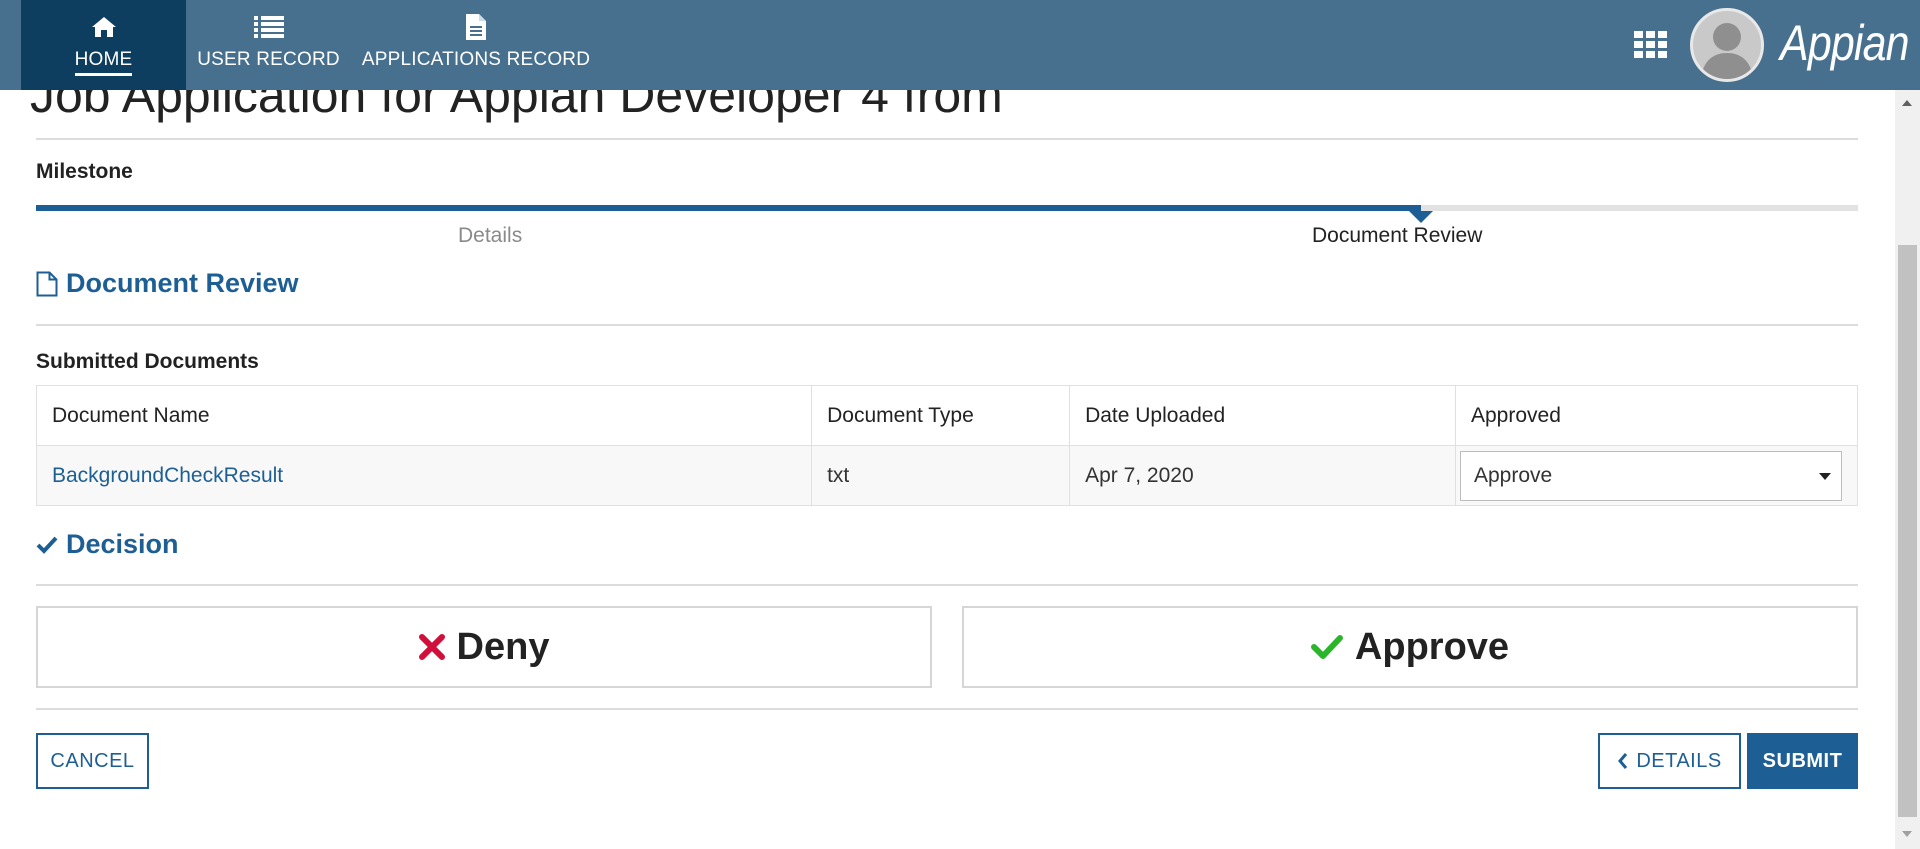 This screenshot has height=849, width=1920. I want to click on approval-dropdown-value: Approve, so click(1513, 475).